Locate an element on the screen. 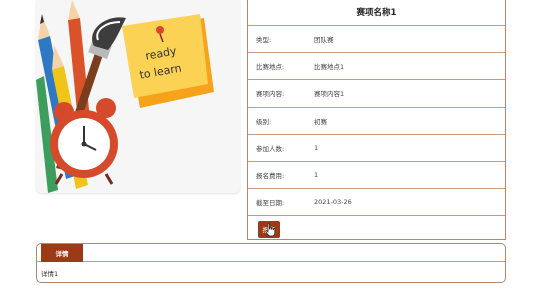 The width and height of the screenshot is (559, 291). hand-pointer-icon is located at coordinates (270, 230).